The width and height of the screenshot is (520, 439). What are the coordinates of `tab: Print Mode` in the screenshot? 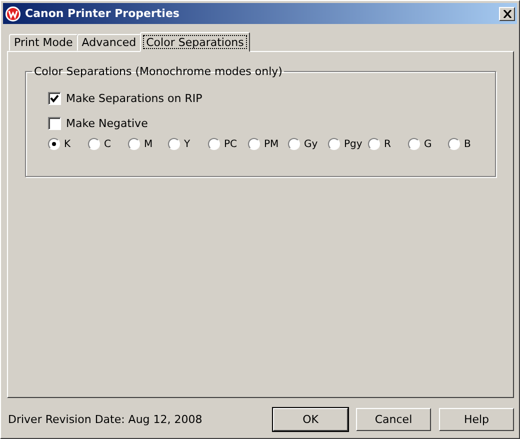 It's located at (43, 42).